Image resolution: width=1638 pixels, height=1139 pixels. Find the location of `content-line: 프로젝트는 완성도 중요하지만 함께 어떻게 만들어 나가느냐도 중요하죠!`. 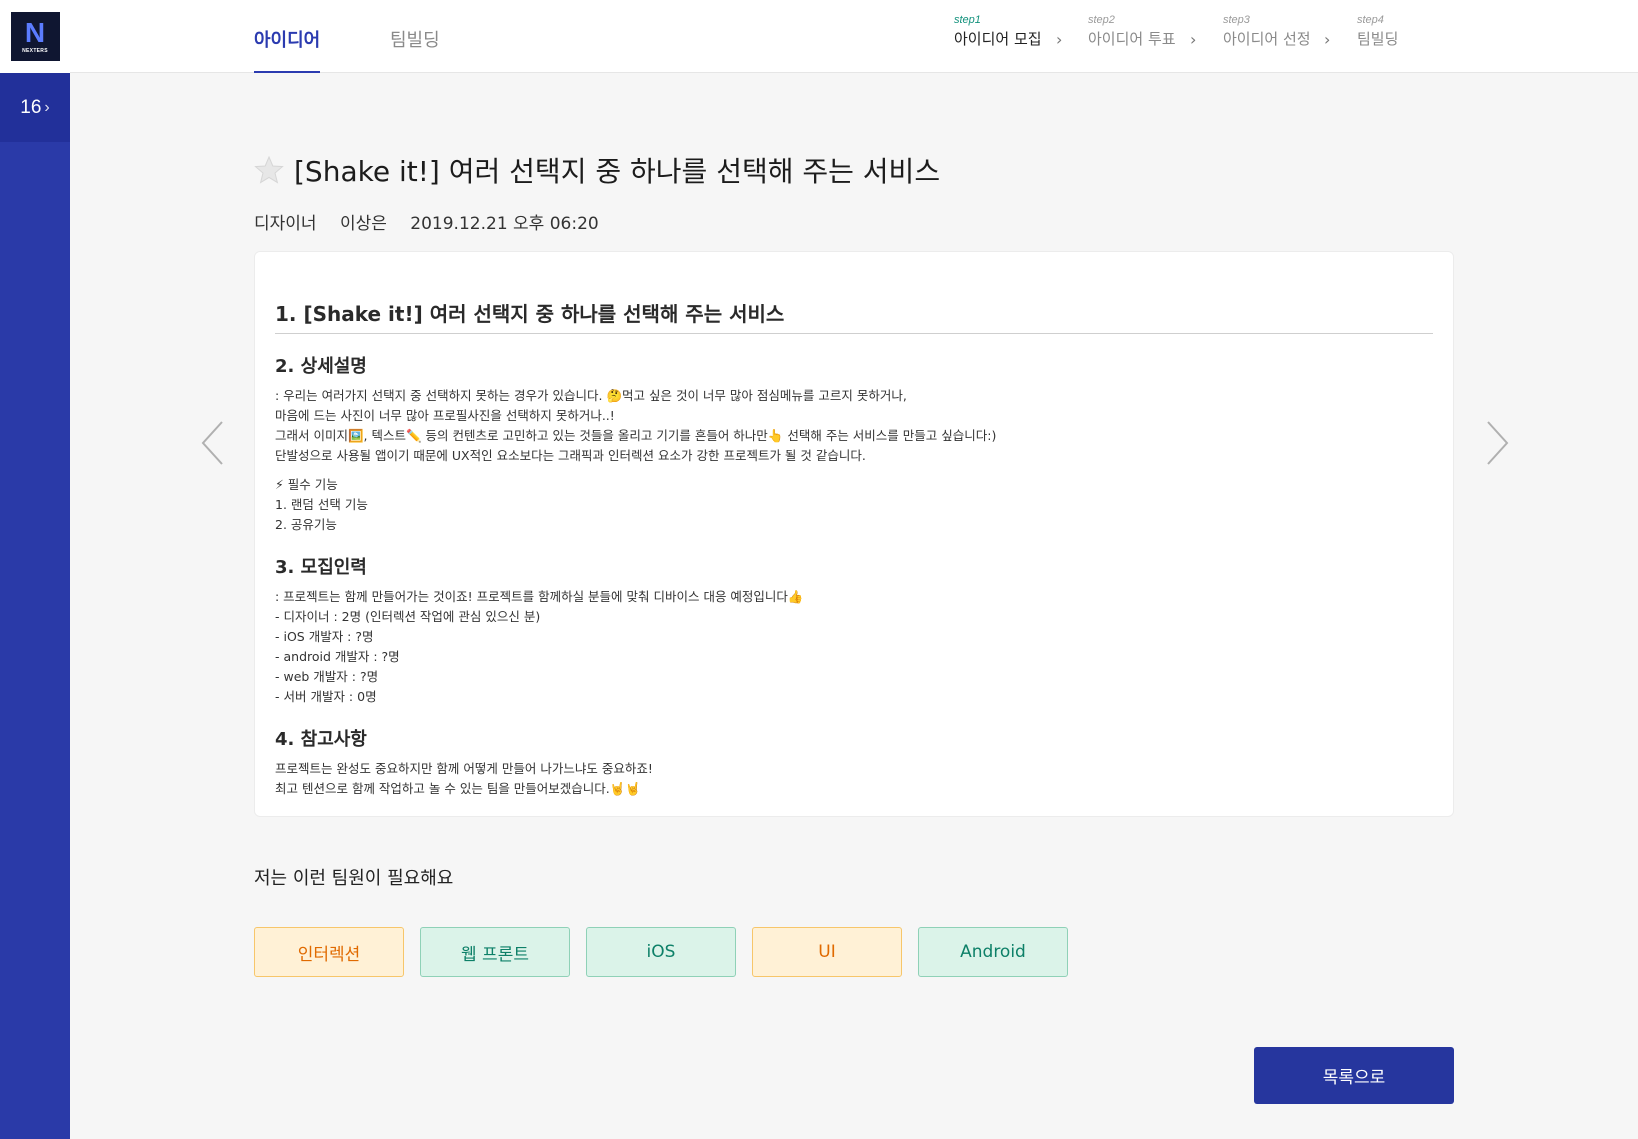

content-line: 프로젝트는 완성도 중요하지만 함께 어떻게 만들어 나가느냐도 중요하죠! is located at coordinates (464, 768).